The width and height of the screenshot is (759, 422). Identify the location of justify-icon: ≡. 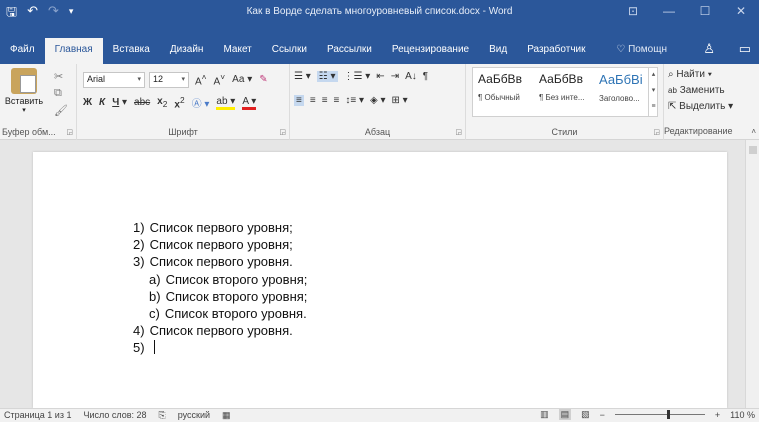
(337, 100).